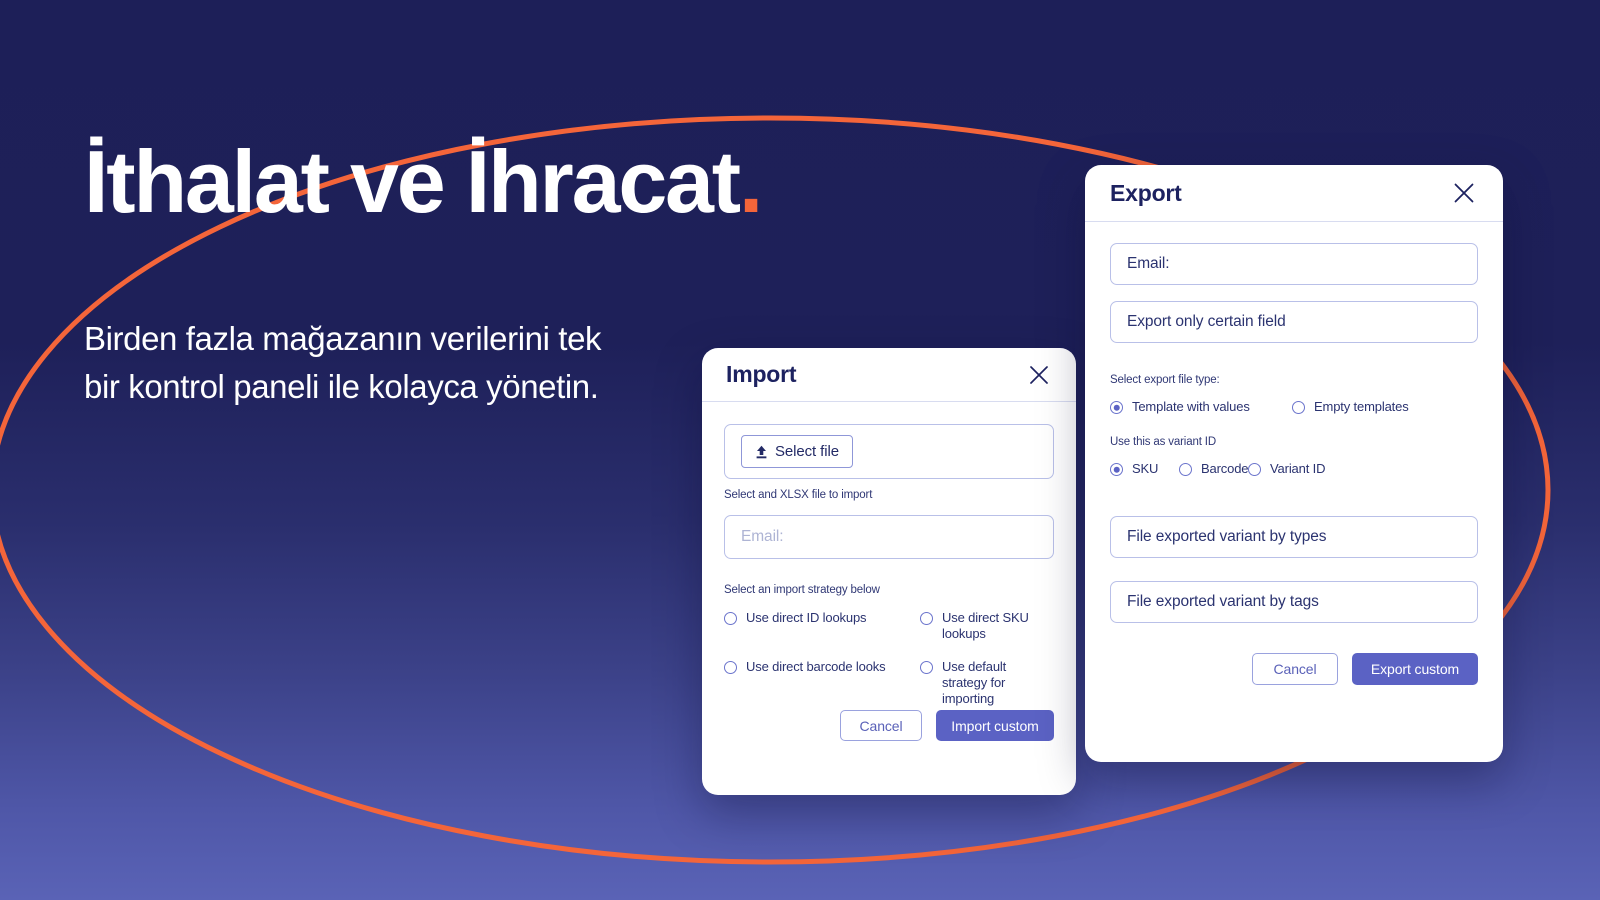 The image size is (1600, 900). What do you see at coordinates (1298, 469) in the screenshot?
I see `radio-label: Variant ID` at bounding box center [1298, 469].